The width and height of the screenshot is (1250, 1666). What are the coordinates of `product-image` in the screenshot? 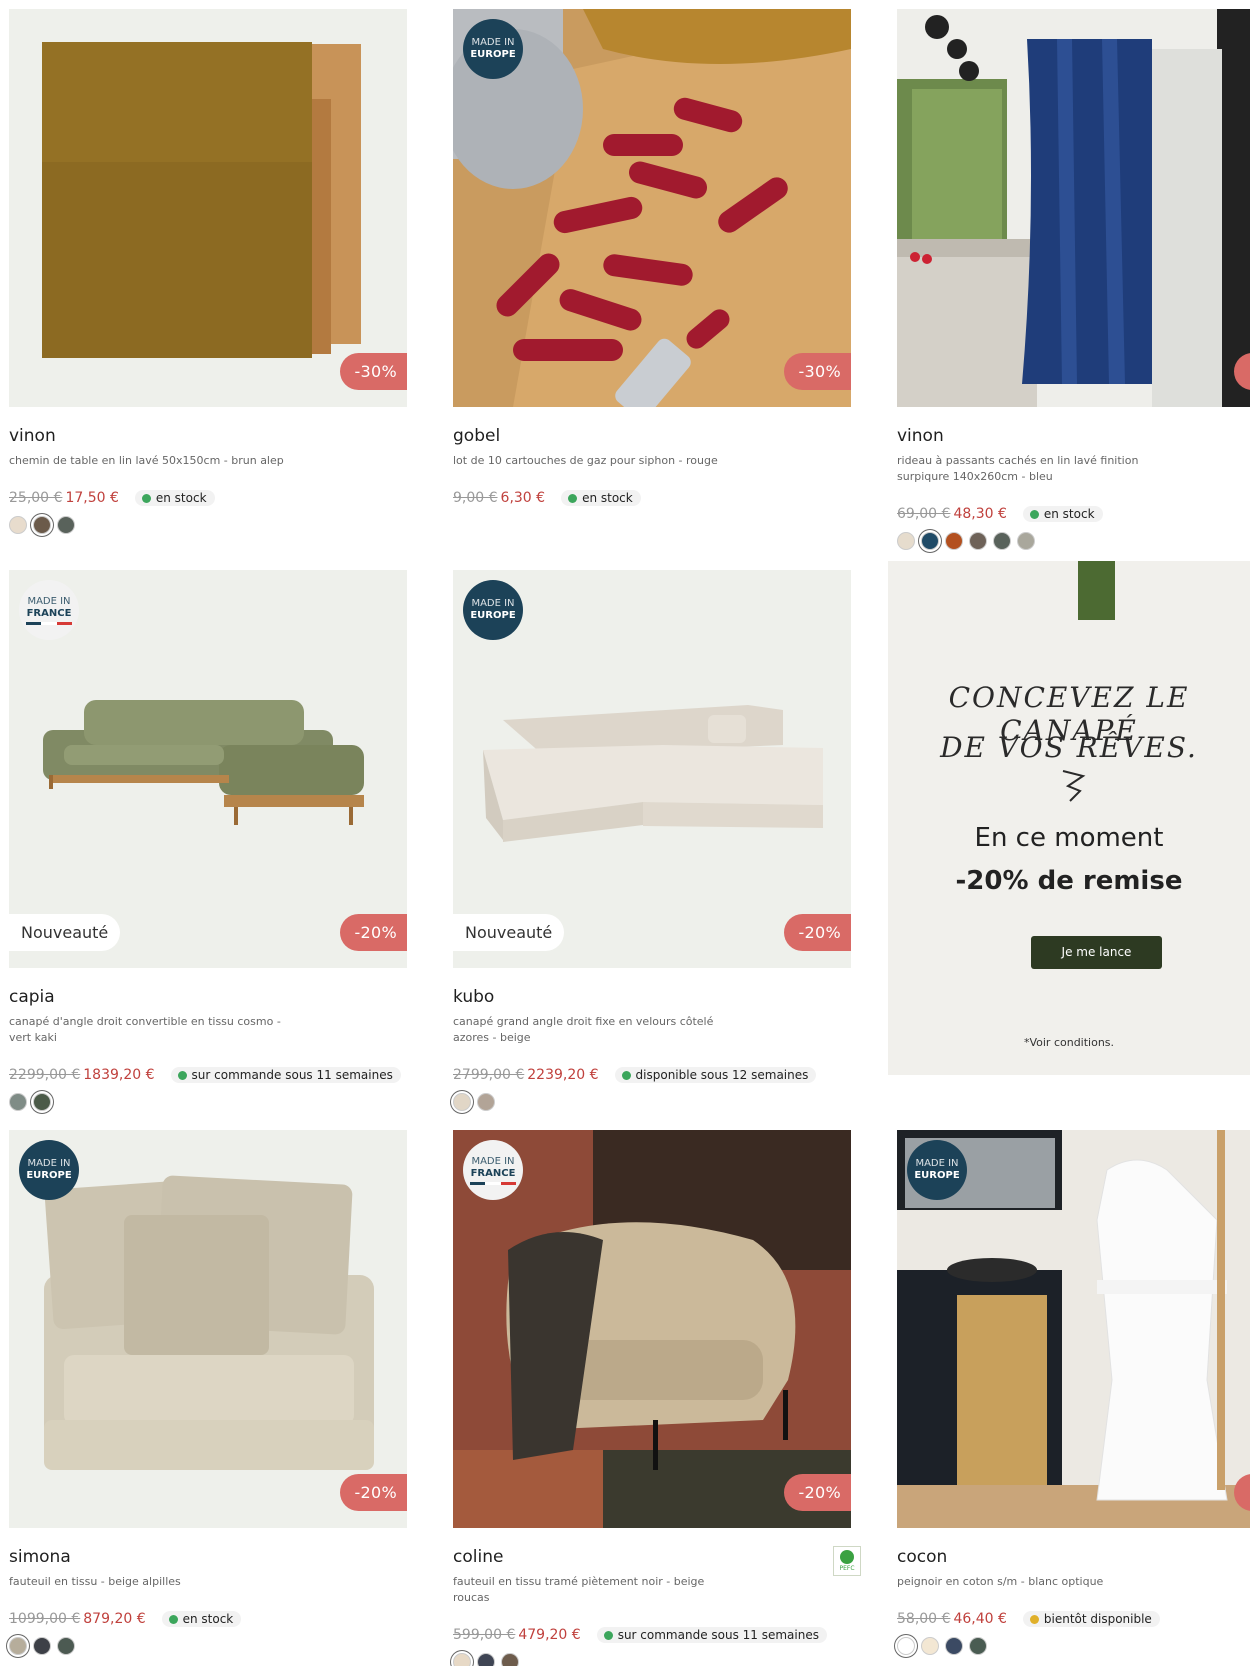 It's located at (1073, 208).